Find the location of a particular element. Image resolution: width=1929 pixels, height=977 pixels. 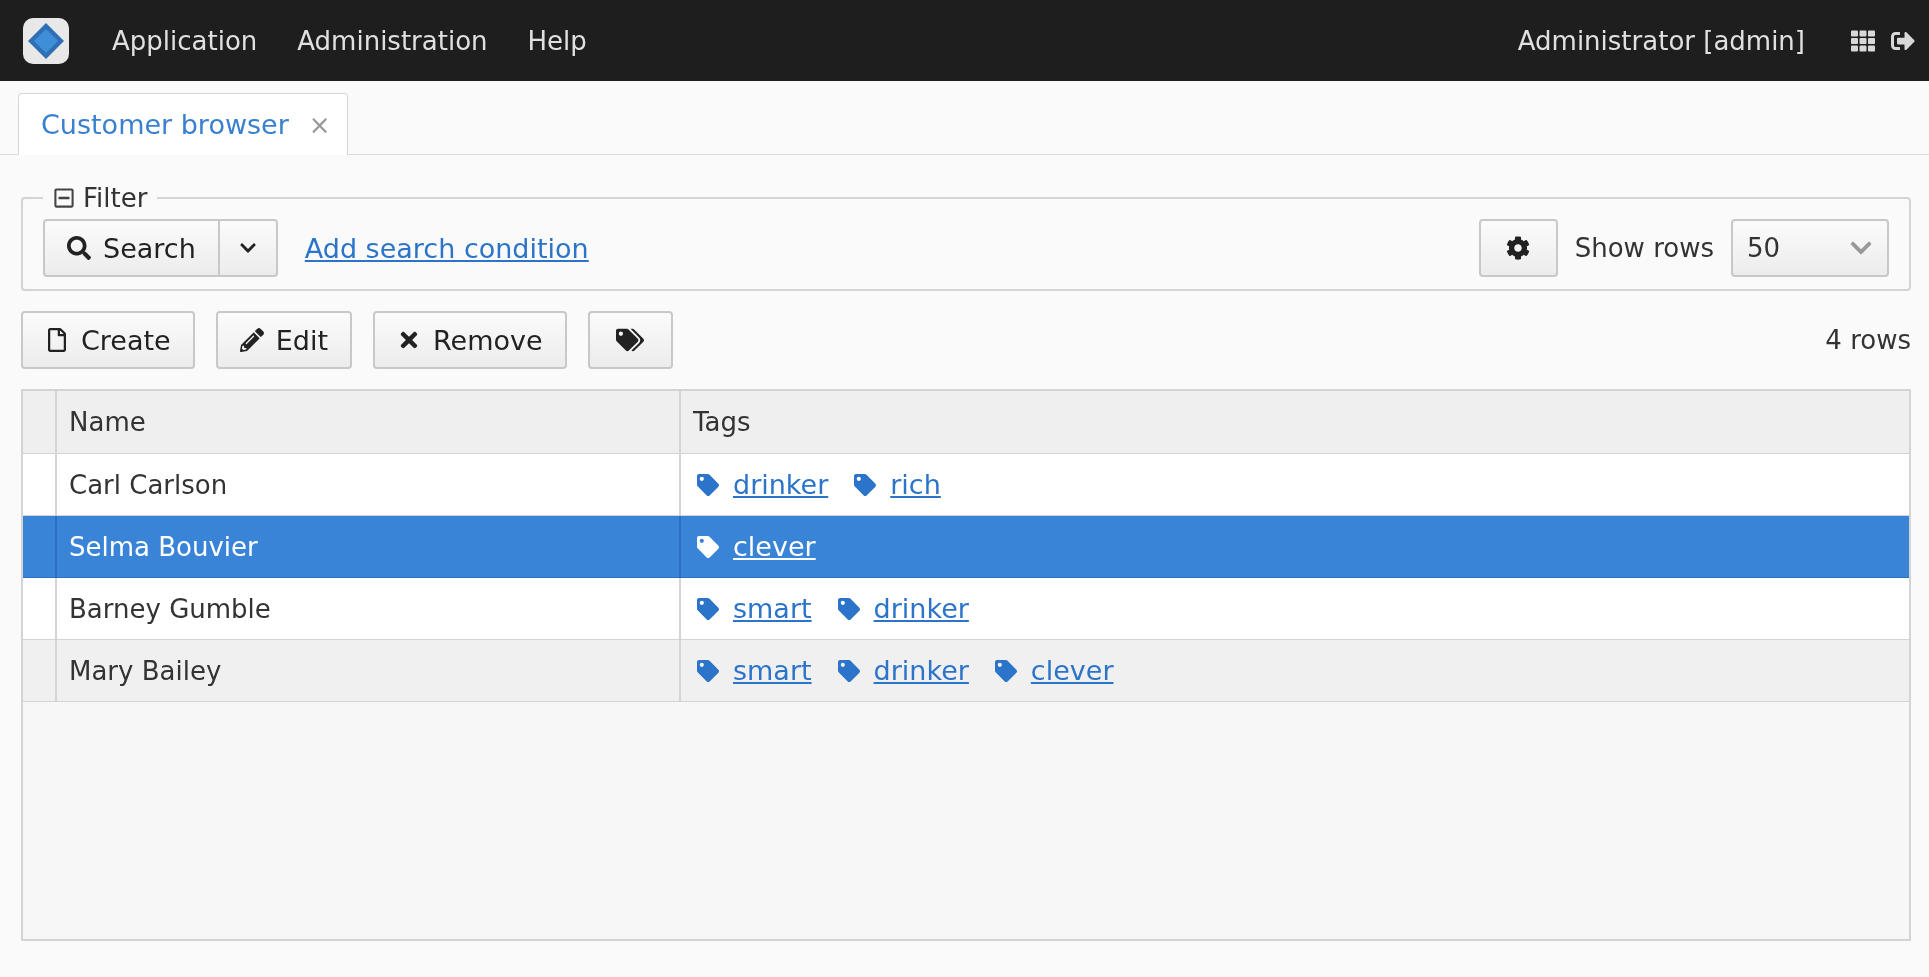

rows-select: 50 is located at coordinates (1810, 248).